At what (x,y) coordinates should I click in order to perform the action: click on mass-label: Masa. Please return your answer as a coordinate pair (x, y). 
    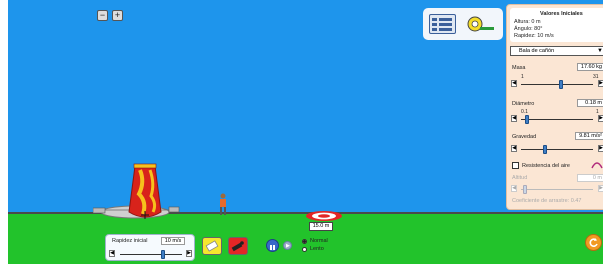
    Looking at the image, I should click on (519, 68).